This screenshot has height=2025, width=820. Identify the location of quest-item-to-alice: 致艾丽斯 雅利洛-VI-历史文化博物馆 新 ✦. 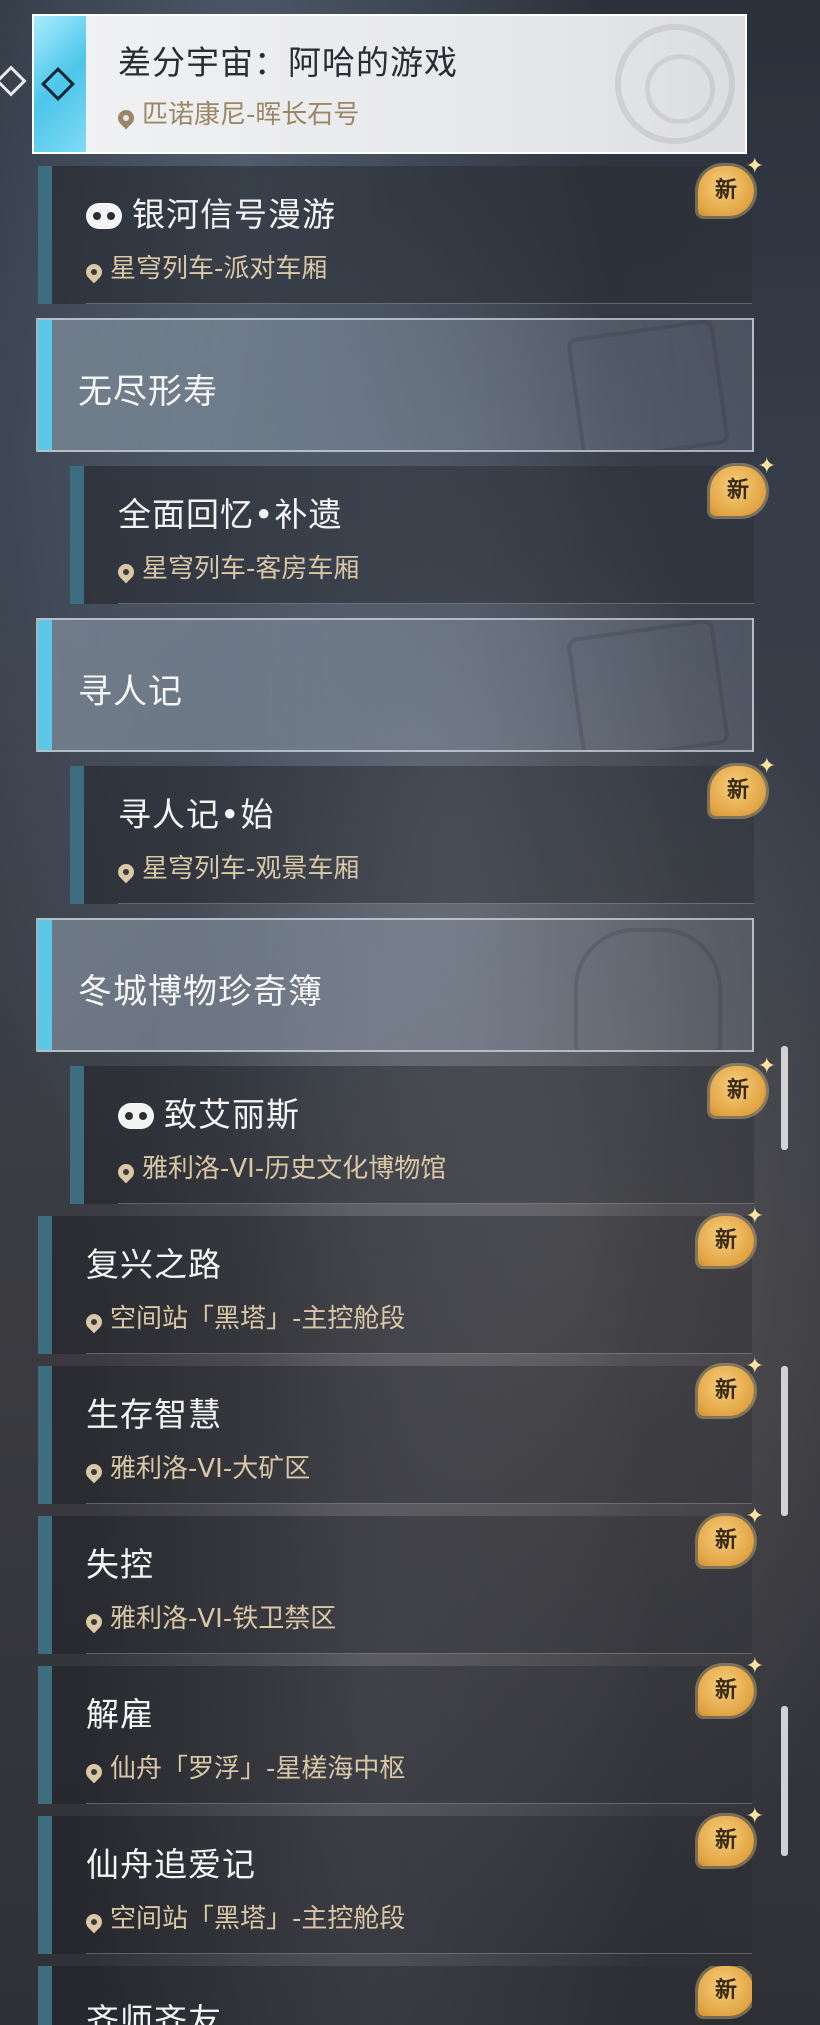
(423, 1130).